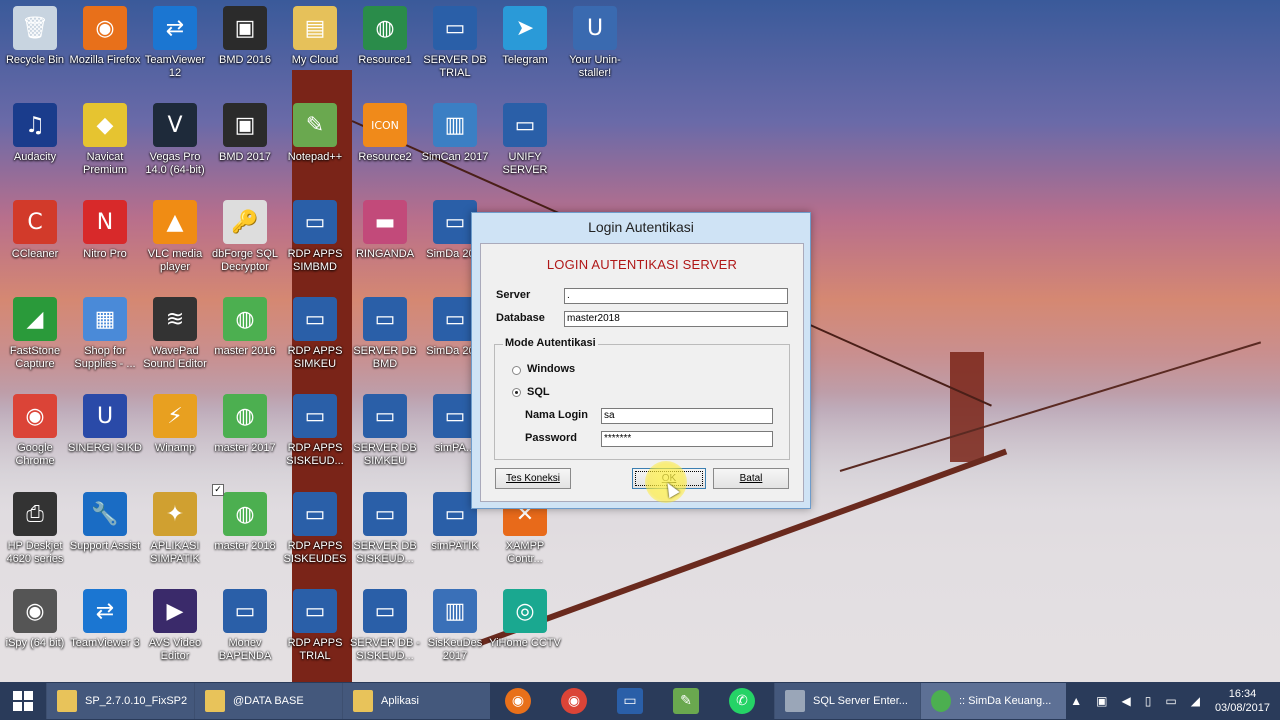  Describe the element at coordinates (1170, 701) in the screenshot. I see `action-center-icon: ▭` at that location.